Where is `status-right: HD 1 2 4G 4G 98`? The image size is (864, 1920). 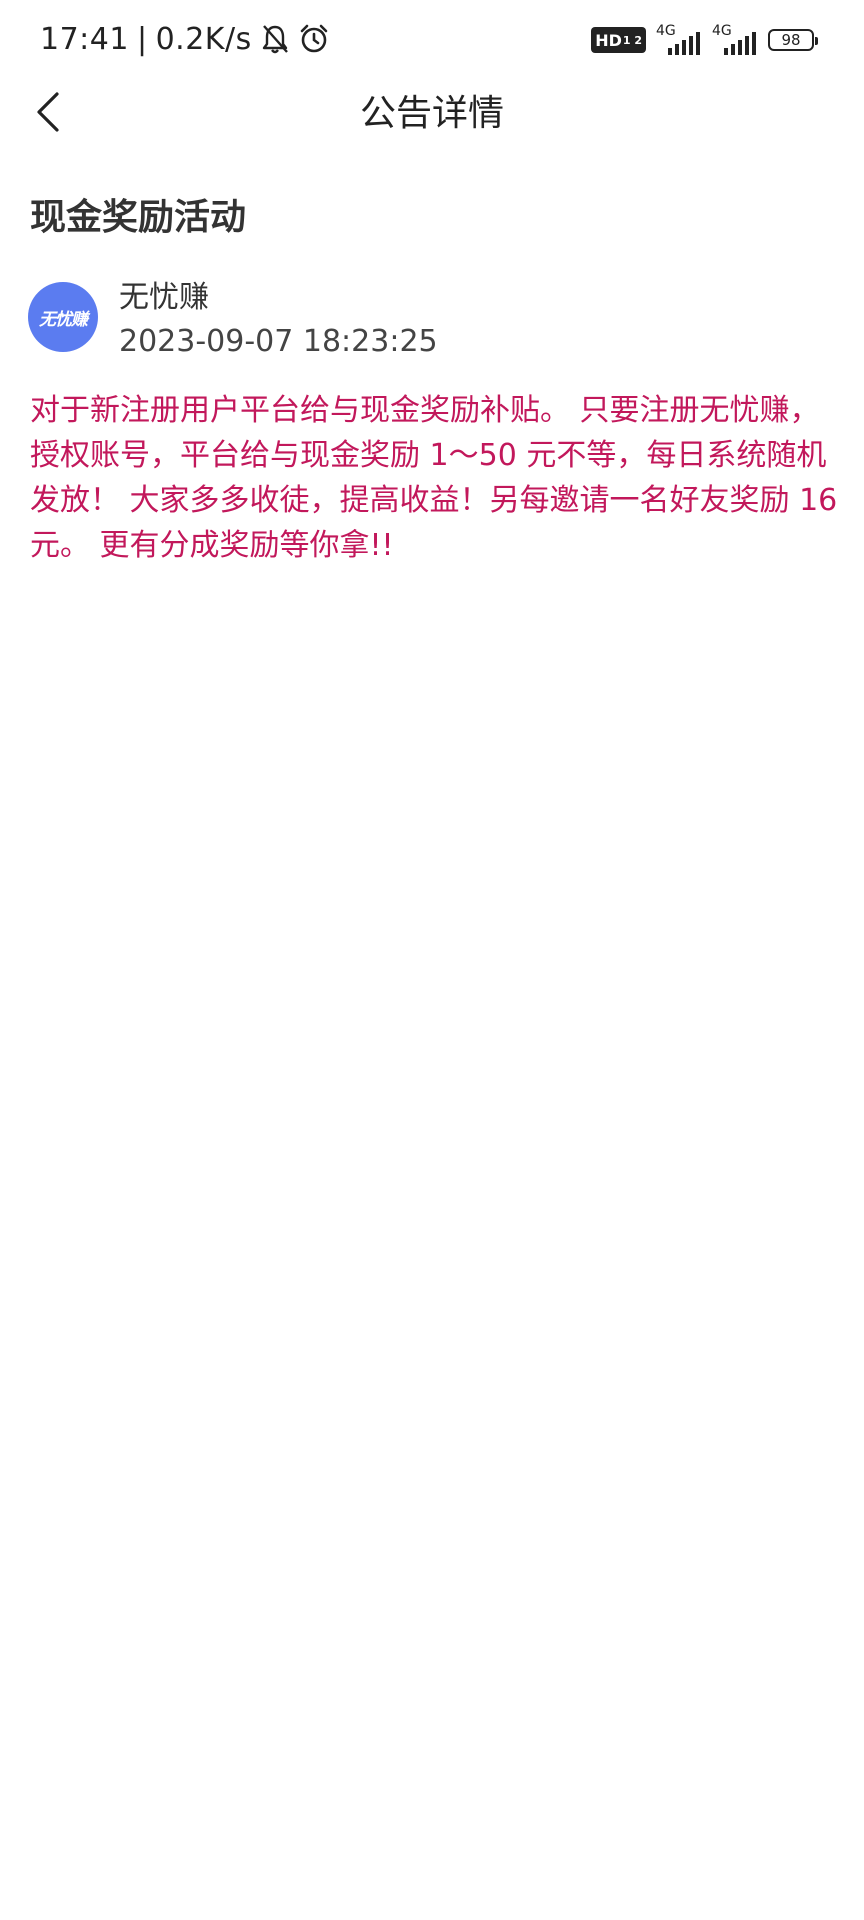
status-right: HD 1 2 4G 4G 98 is located at coordinates (704, 40).